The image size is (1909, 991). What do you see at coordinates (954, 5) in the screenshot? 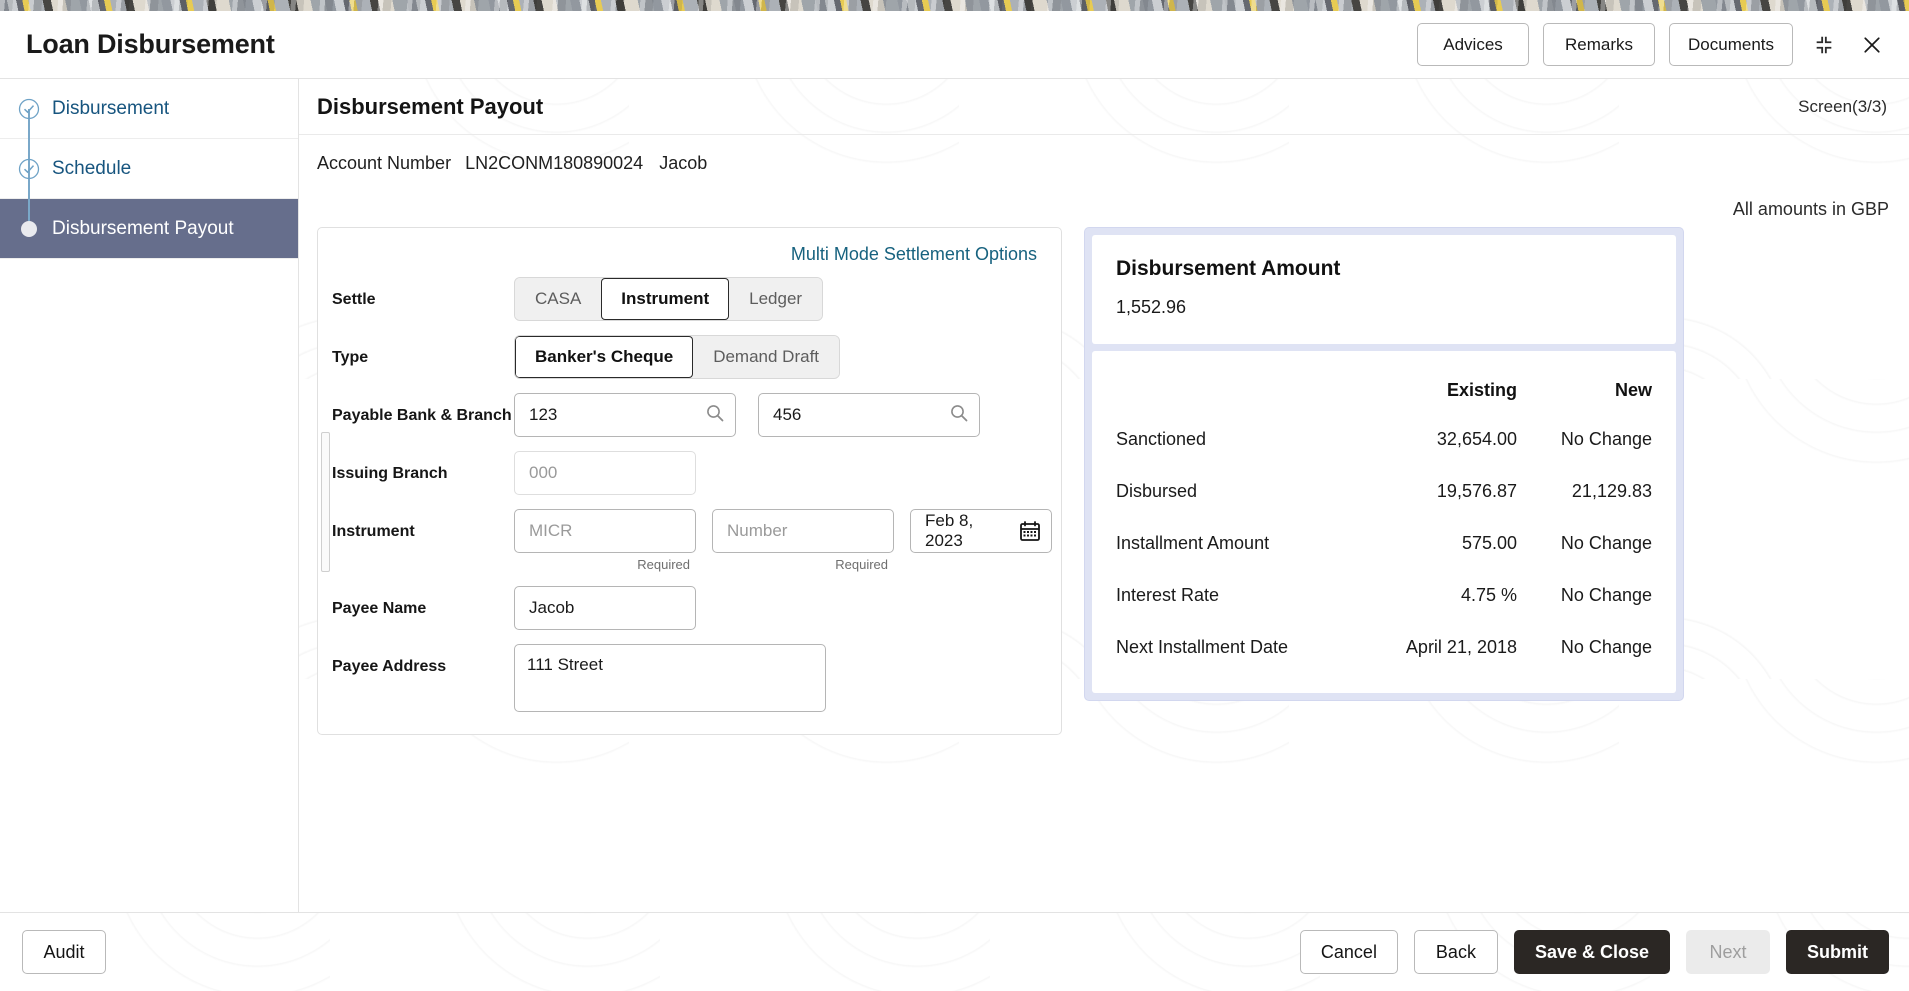
I see `decorative-top-strip-overlay` at bounding box center [954, 5].